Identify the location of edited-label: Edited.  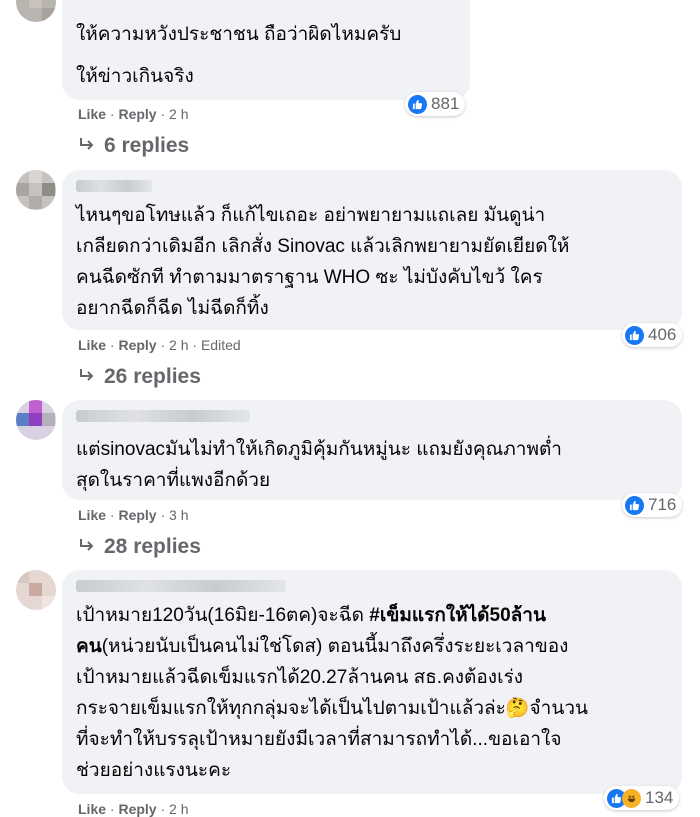
(221, 345).